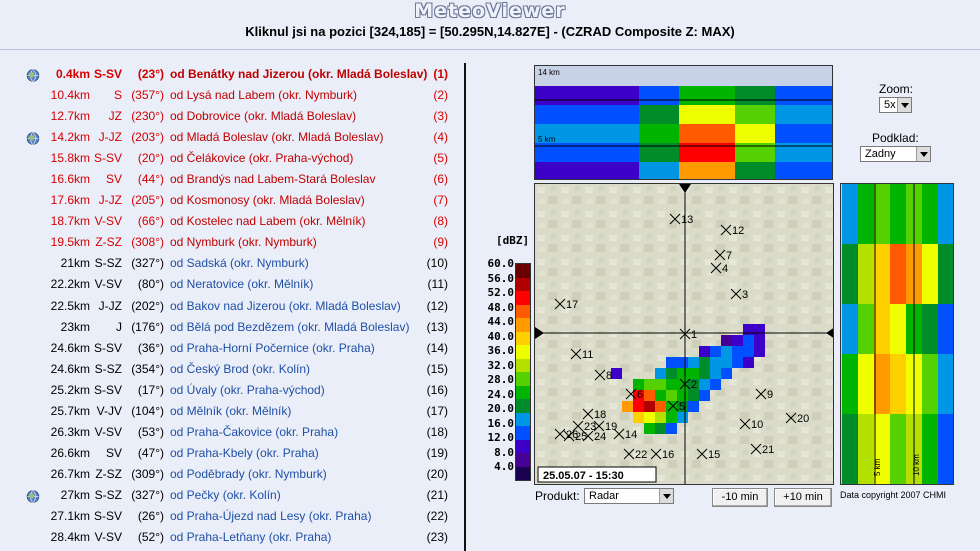 The height and width of the screenshot is (551, 980). What do you see at coordinates (225, 495) in the screenshot?
I see `place-name: od Pečky (okr. Kolín)` at bounding box center [225, 495].